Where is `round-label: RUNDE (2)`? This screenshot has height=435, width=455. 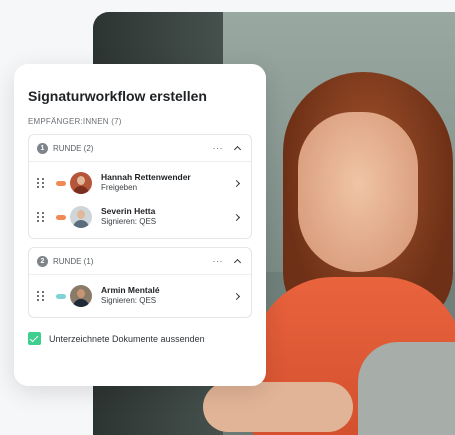
round-label: RUNDE (2) is located at coordinates (73, 148).